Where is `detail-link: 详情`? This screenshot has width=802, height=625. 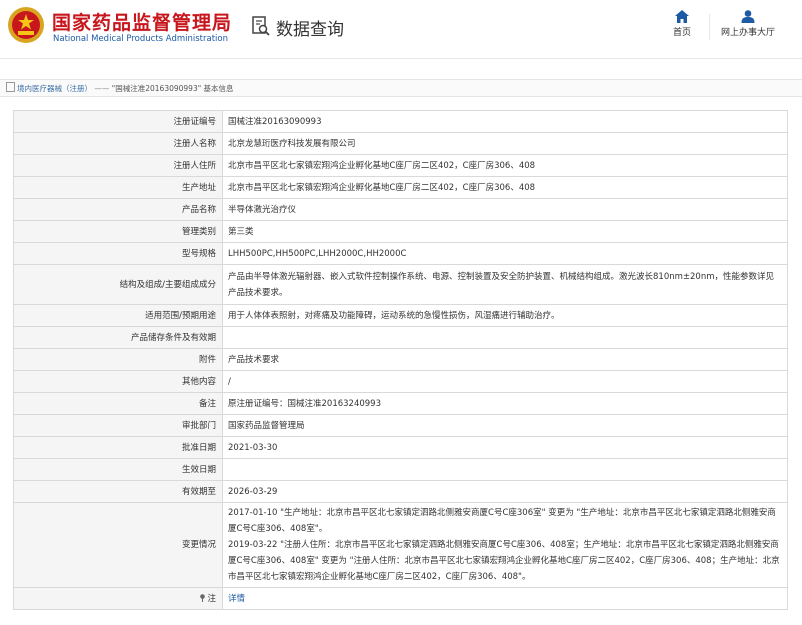 detail-link: 详情 is located at coordinates (236, 599).